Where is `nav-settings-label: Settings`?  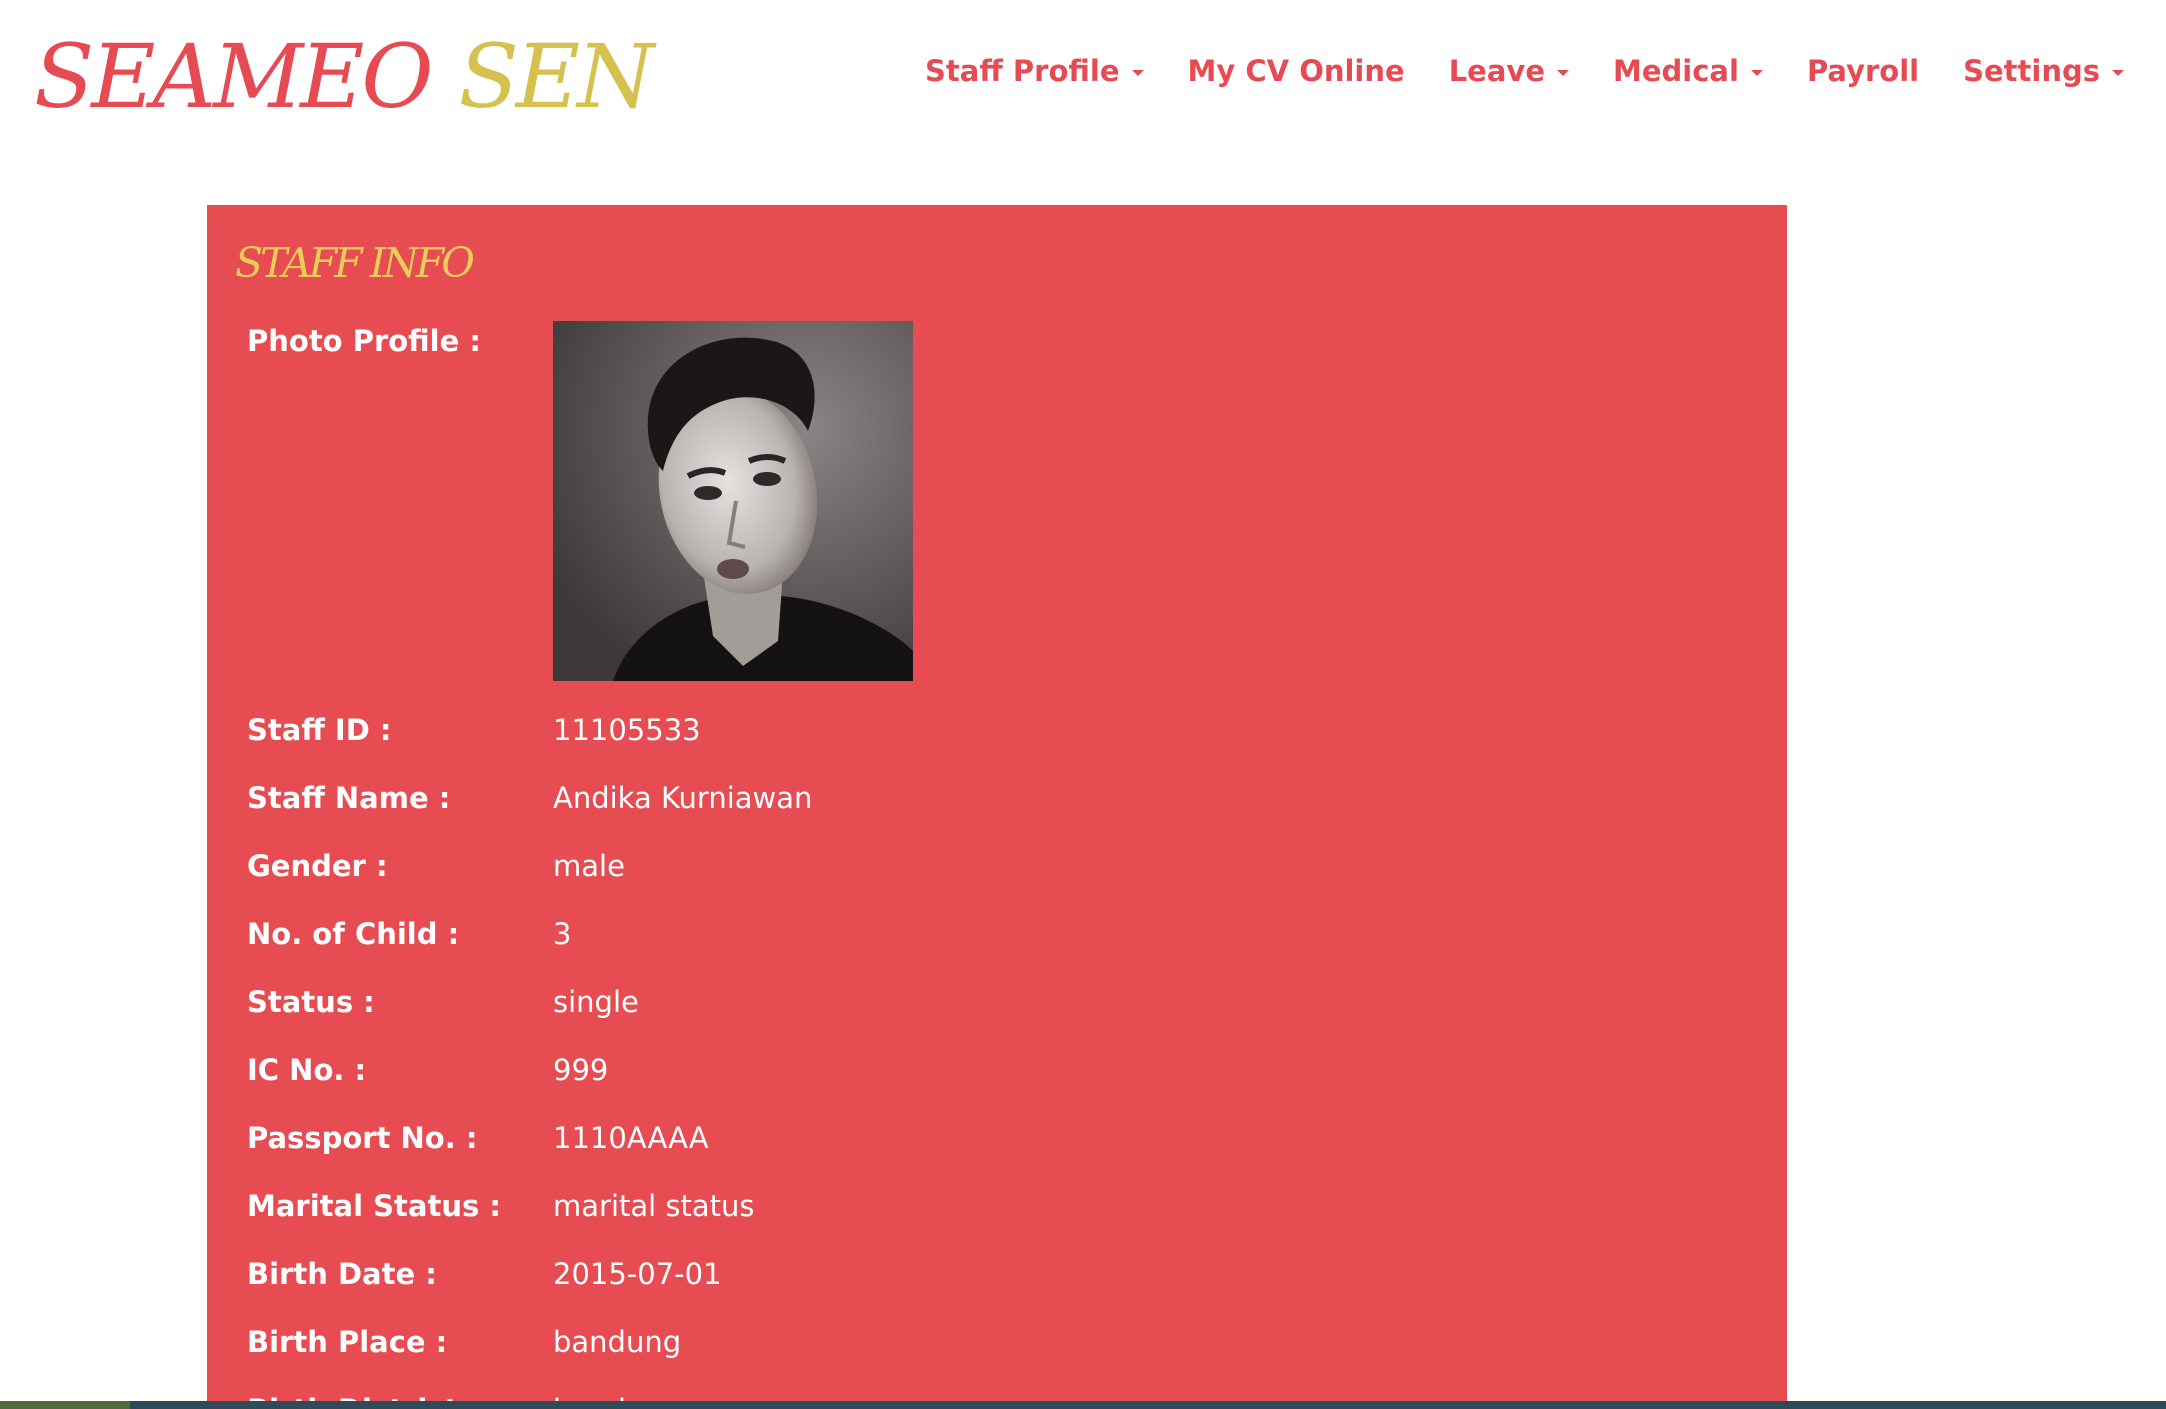
nav-settings-label: Settings is located at coordinates (2031, 71).